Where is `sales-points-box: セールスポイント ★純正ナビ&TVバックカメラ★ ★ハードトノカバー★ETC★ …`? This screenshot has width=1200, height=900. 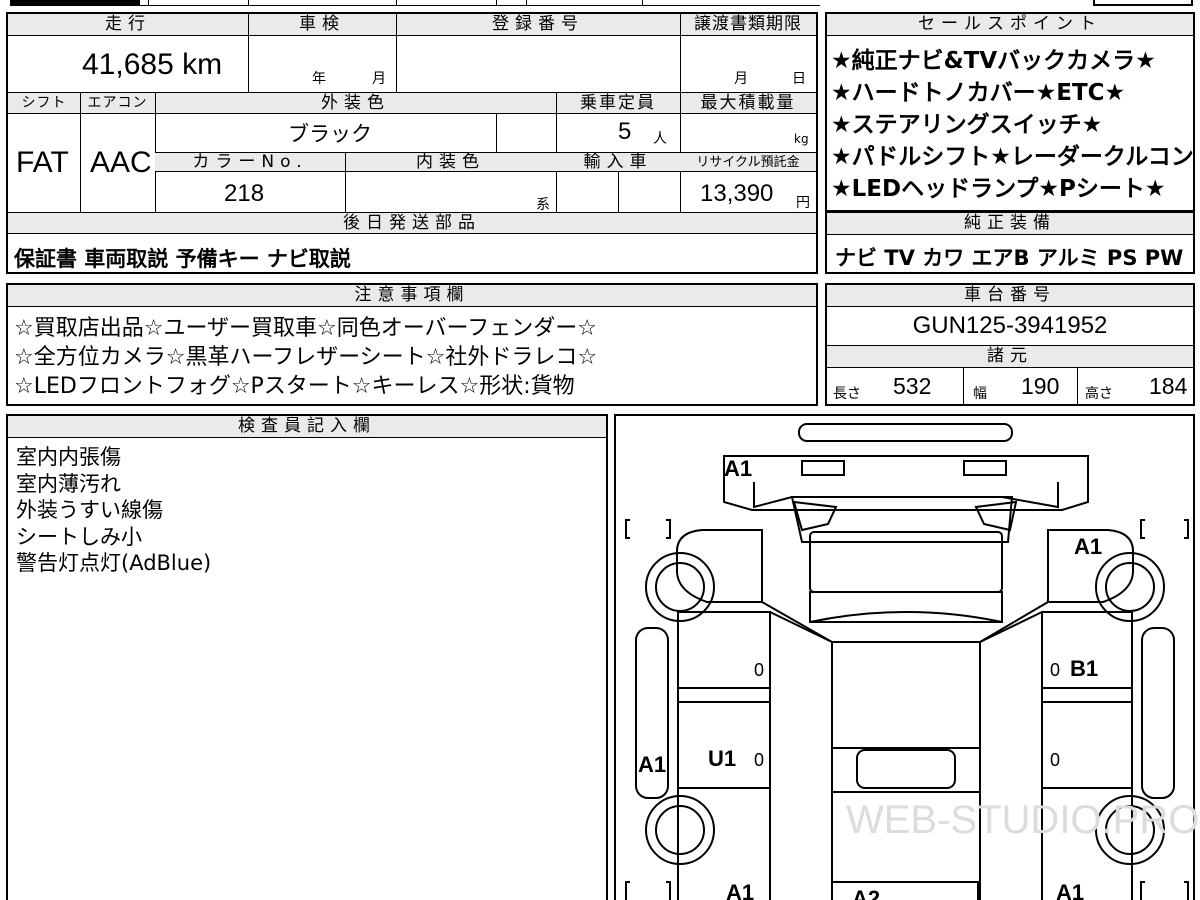
sales-points-box: セールスポイント ★純正ナビ&TVバックカメラ★ ★ハードトノカバー★ETC★ … is located at coordinates (1010, 112).